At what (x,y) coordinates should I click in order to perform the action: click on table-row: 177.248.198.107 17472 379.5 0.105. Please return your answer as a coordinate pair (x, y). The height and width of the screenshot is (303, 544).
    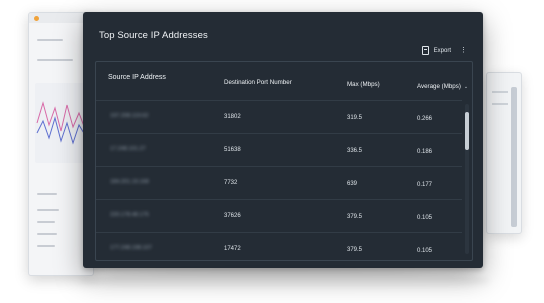
    Looking at the image, I should click on (279, 246).